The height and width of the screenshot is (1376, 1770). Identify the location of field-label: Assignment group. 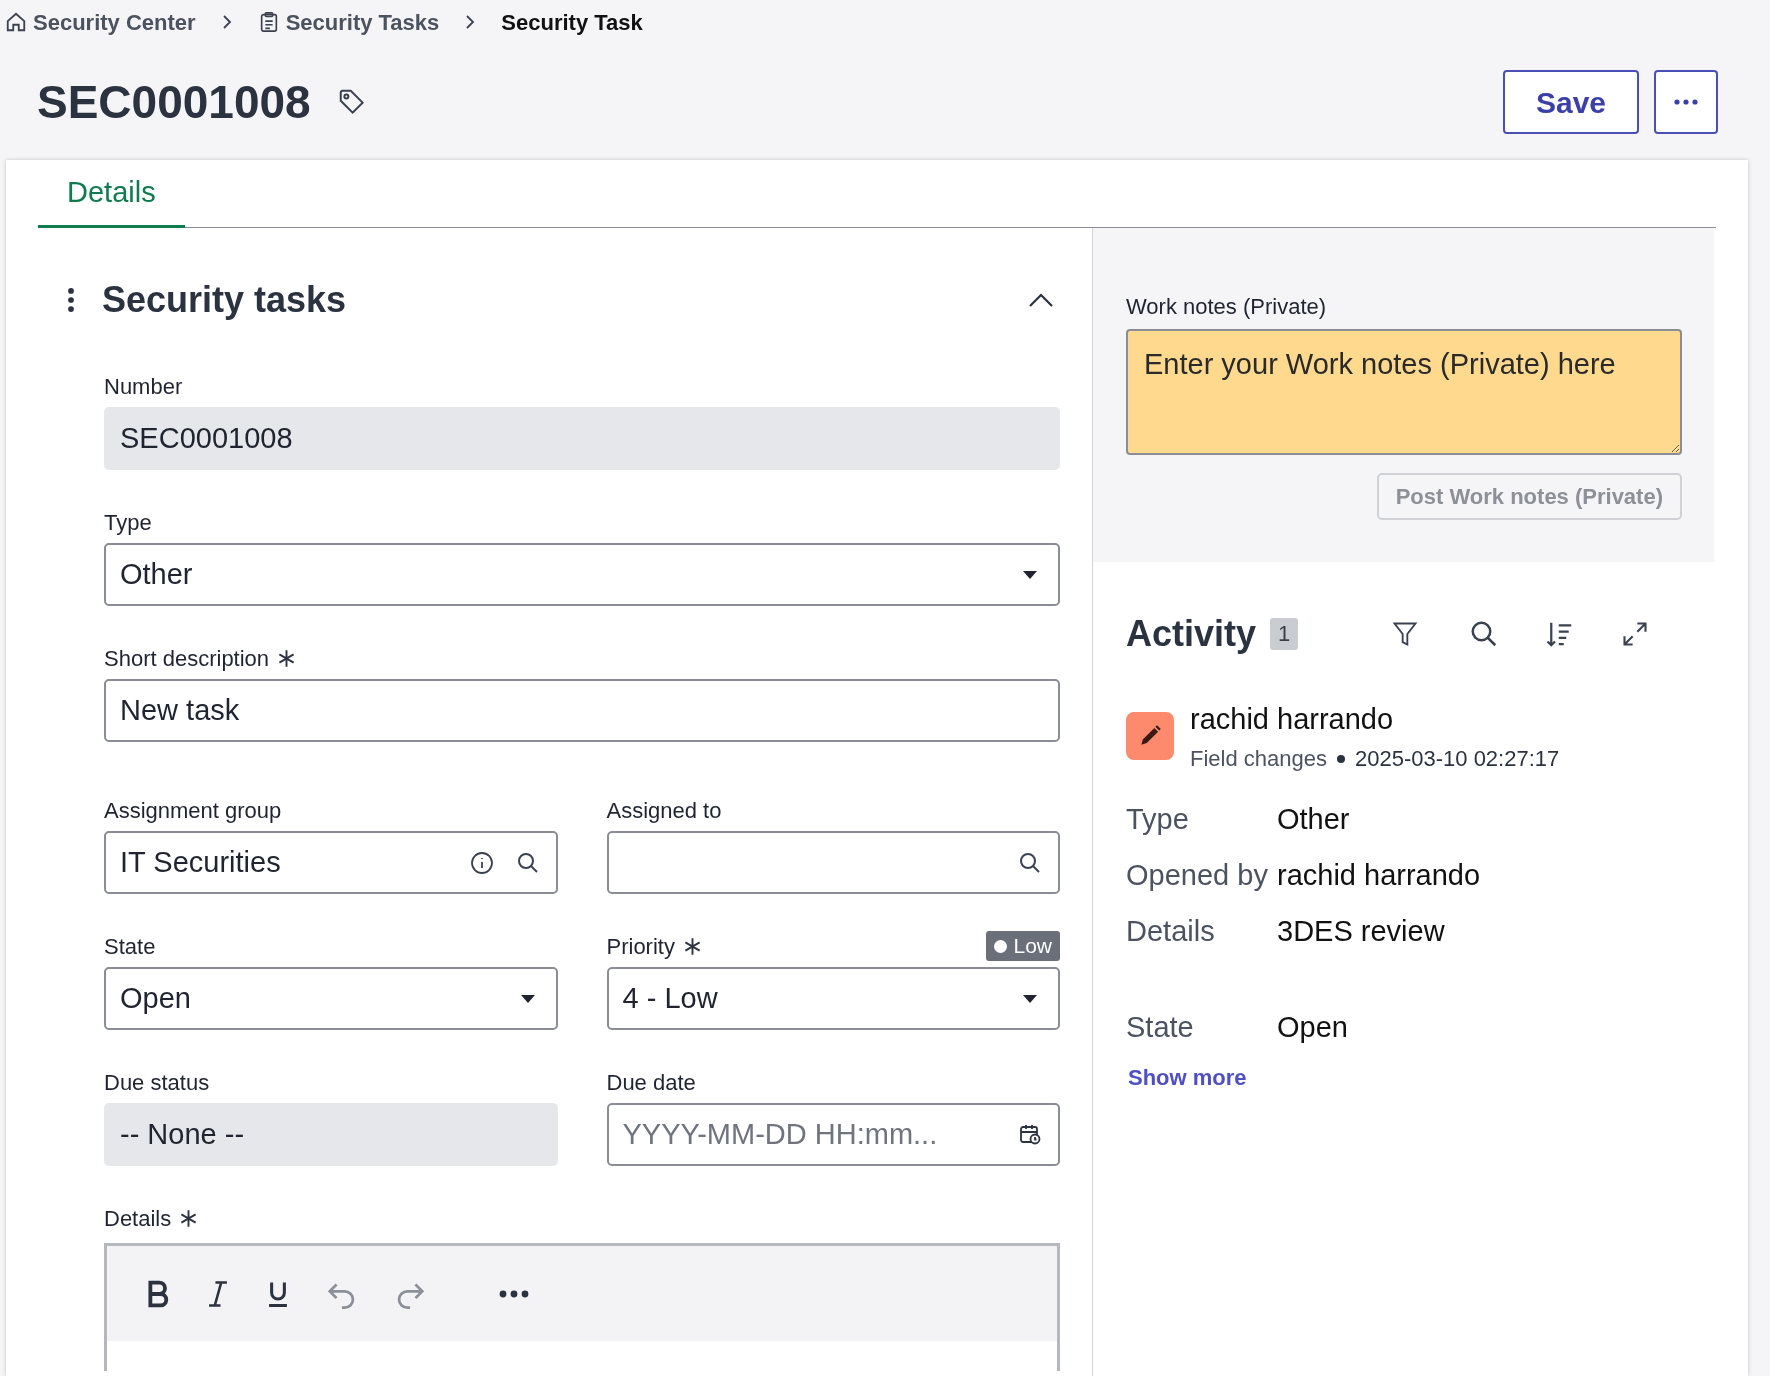
(193, 810).